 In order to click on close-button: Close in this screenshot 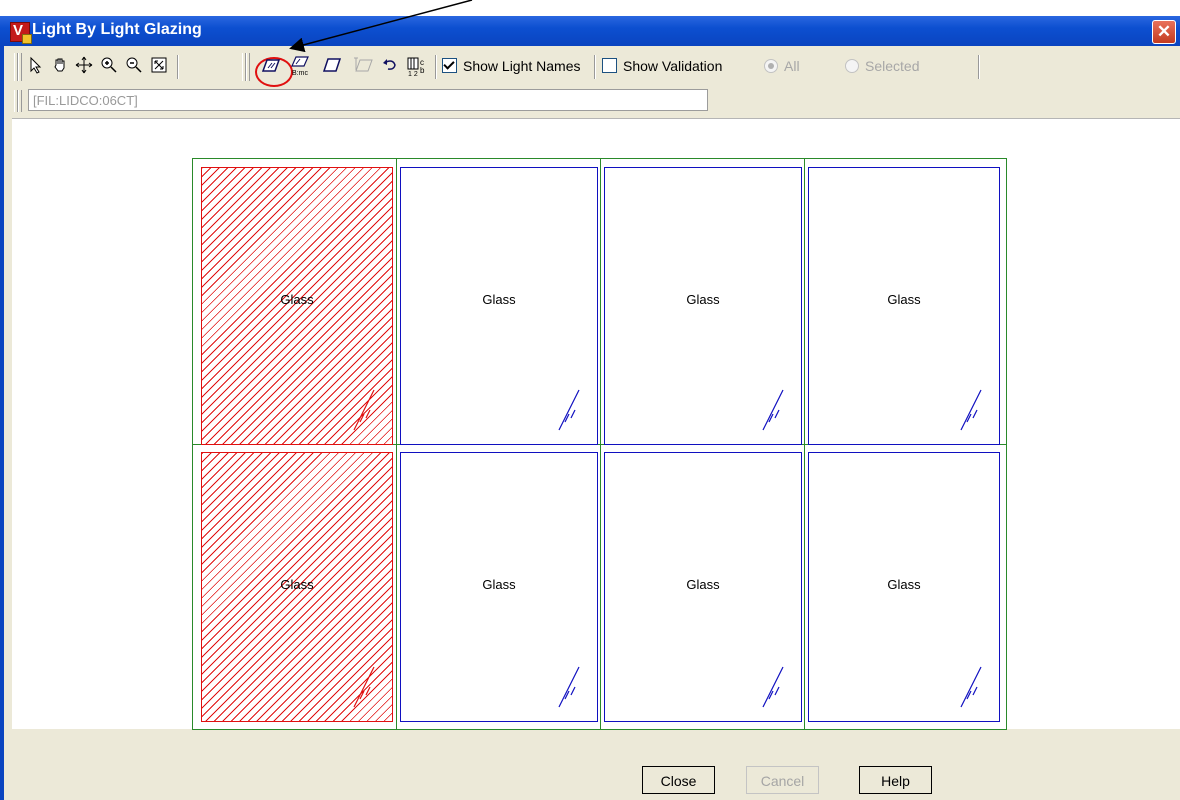, I will do `click(678, 780)`.